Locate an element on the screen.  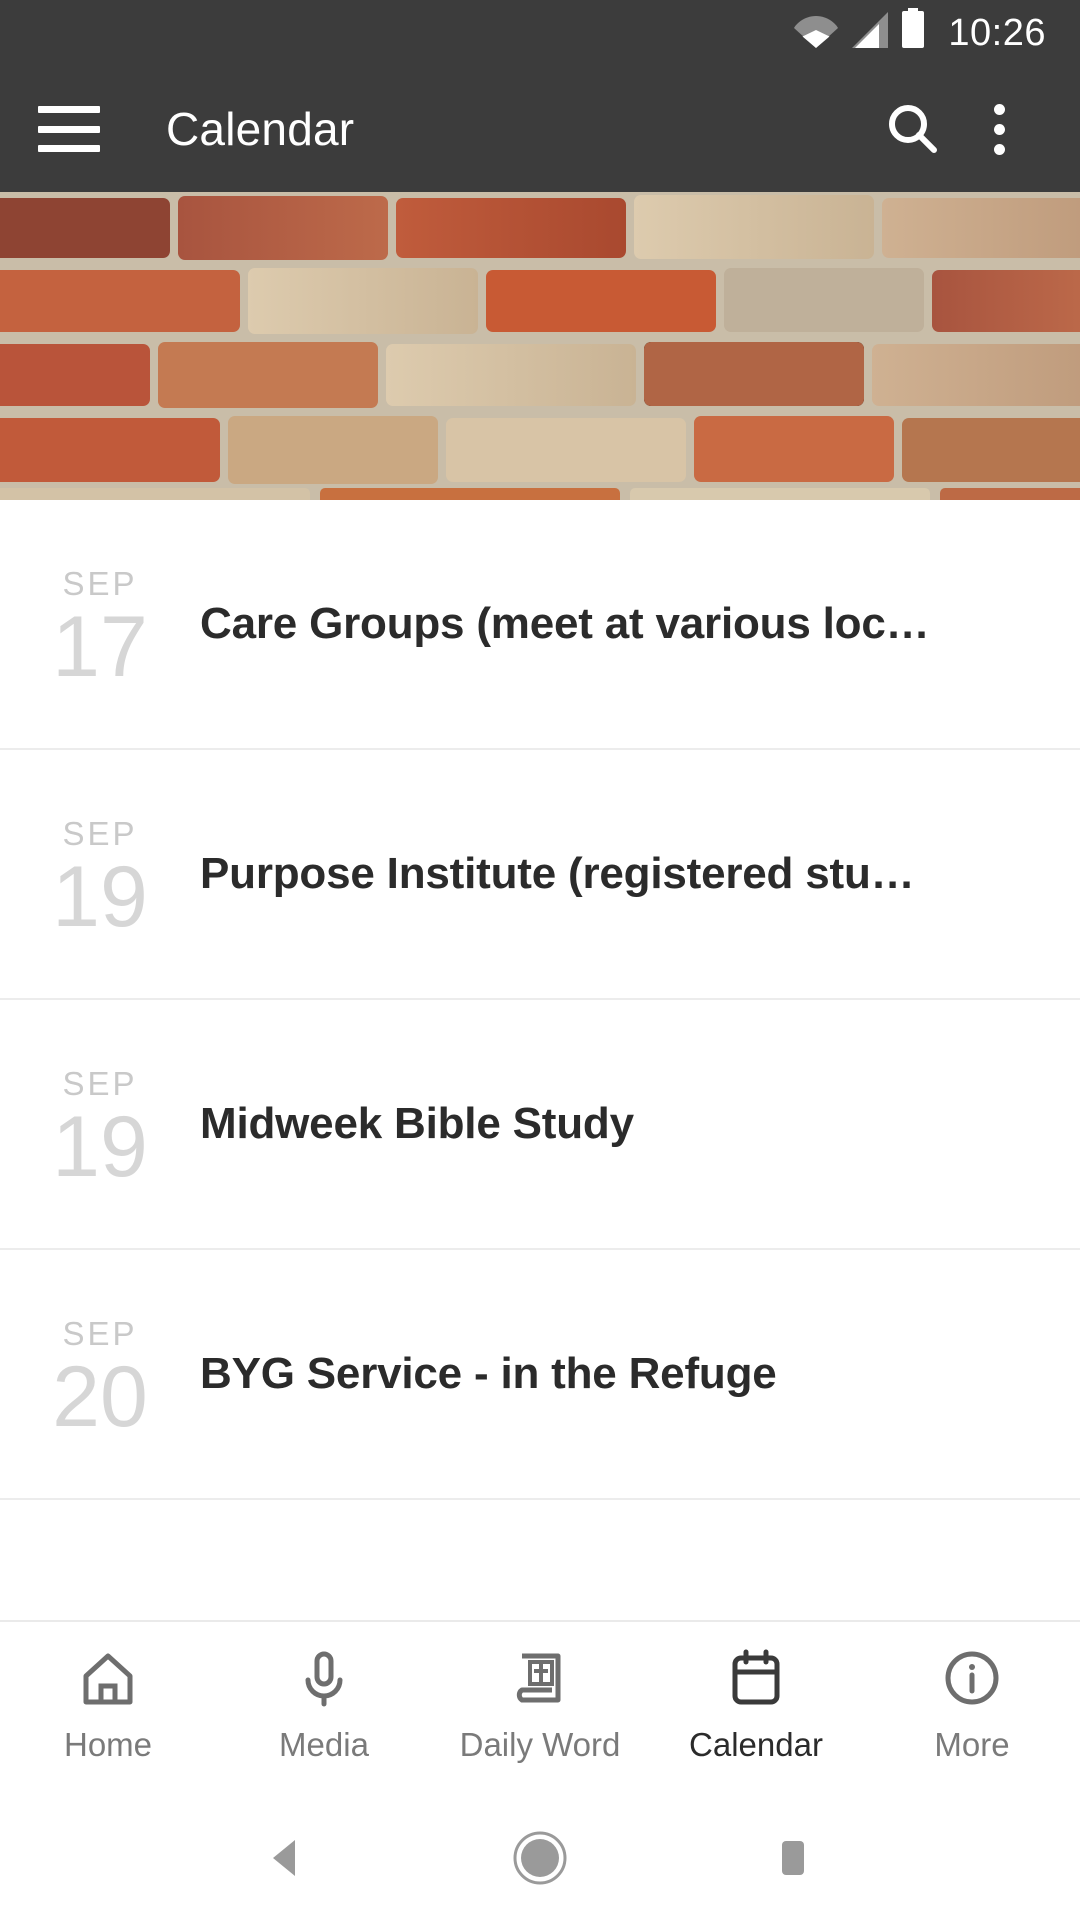
tab-media: Media is located at coordinates (324, 1704).